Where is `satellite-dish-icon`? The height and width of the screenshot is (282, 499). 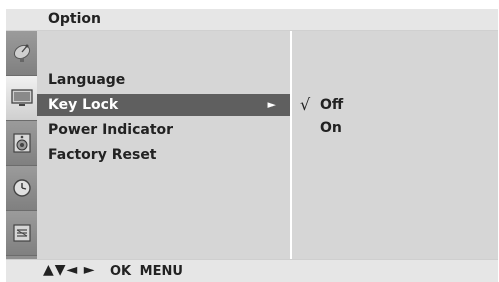
satellite-dish-icon is located at coordinates (21, 53).